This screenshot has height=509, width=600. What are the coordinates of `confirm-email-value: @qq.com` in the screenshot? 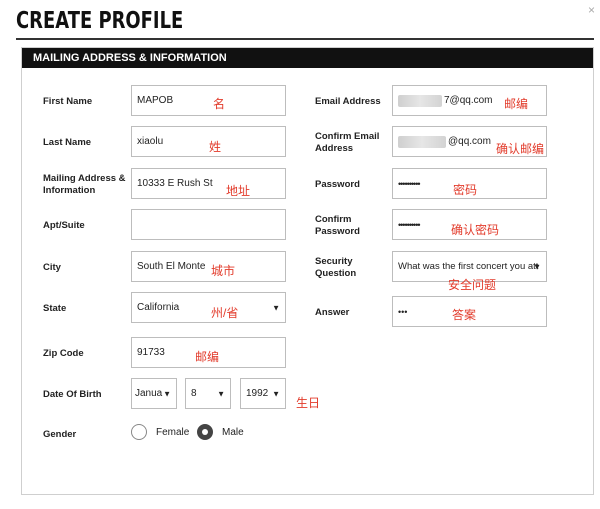 It's located at (469, 141).